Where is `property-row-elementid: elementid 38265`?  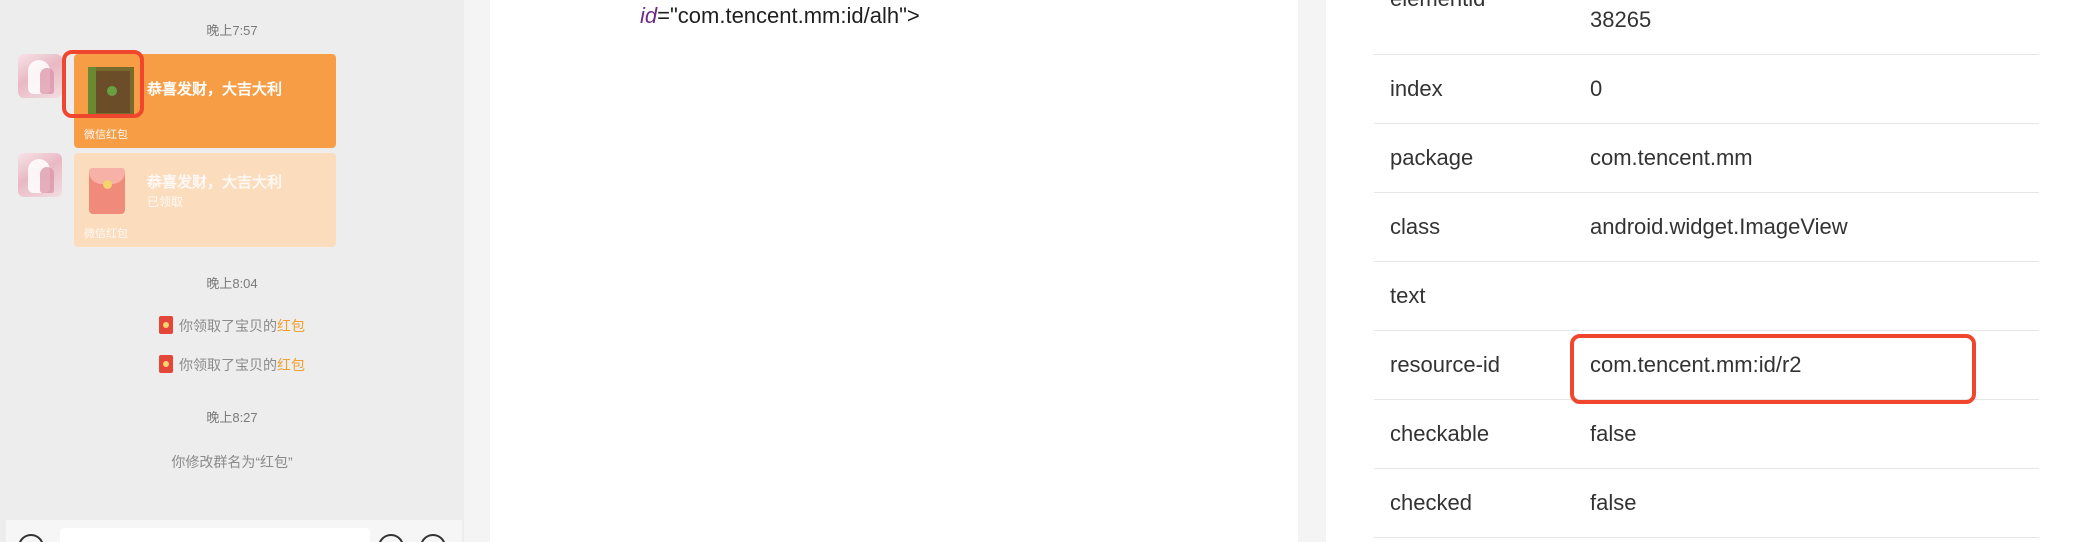 property-row-elementid: elementid 38265 is located at coordinates (1706, 27).